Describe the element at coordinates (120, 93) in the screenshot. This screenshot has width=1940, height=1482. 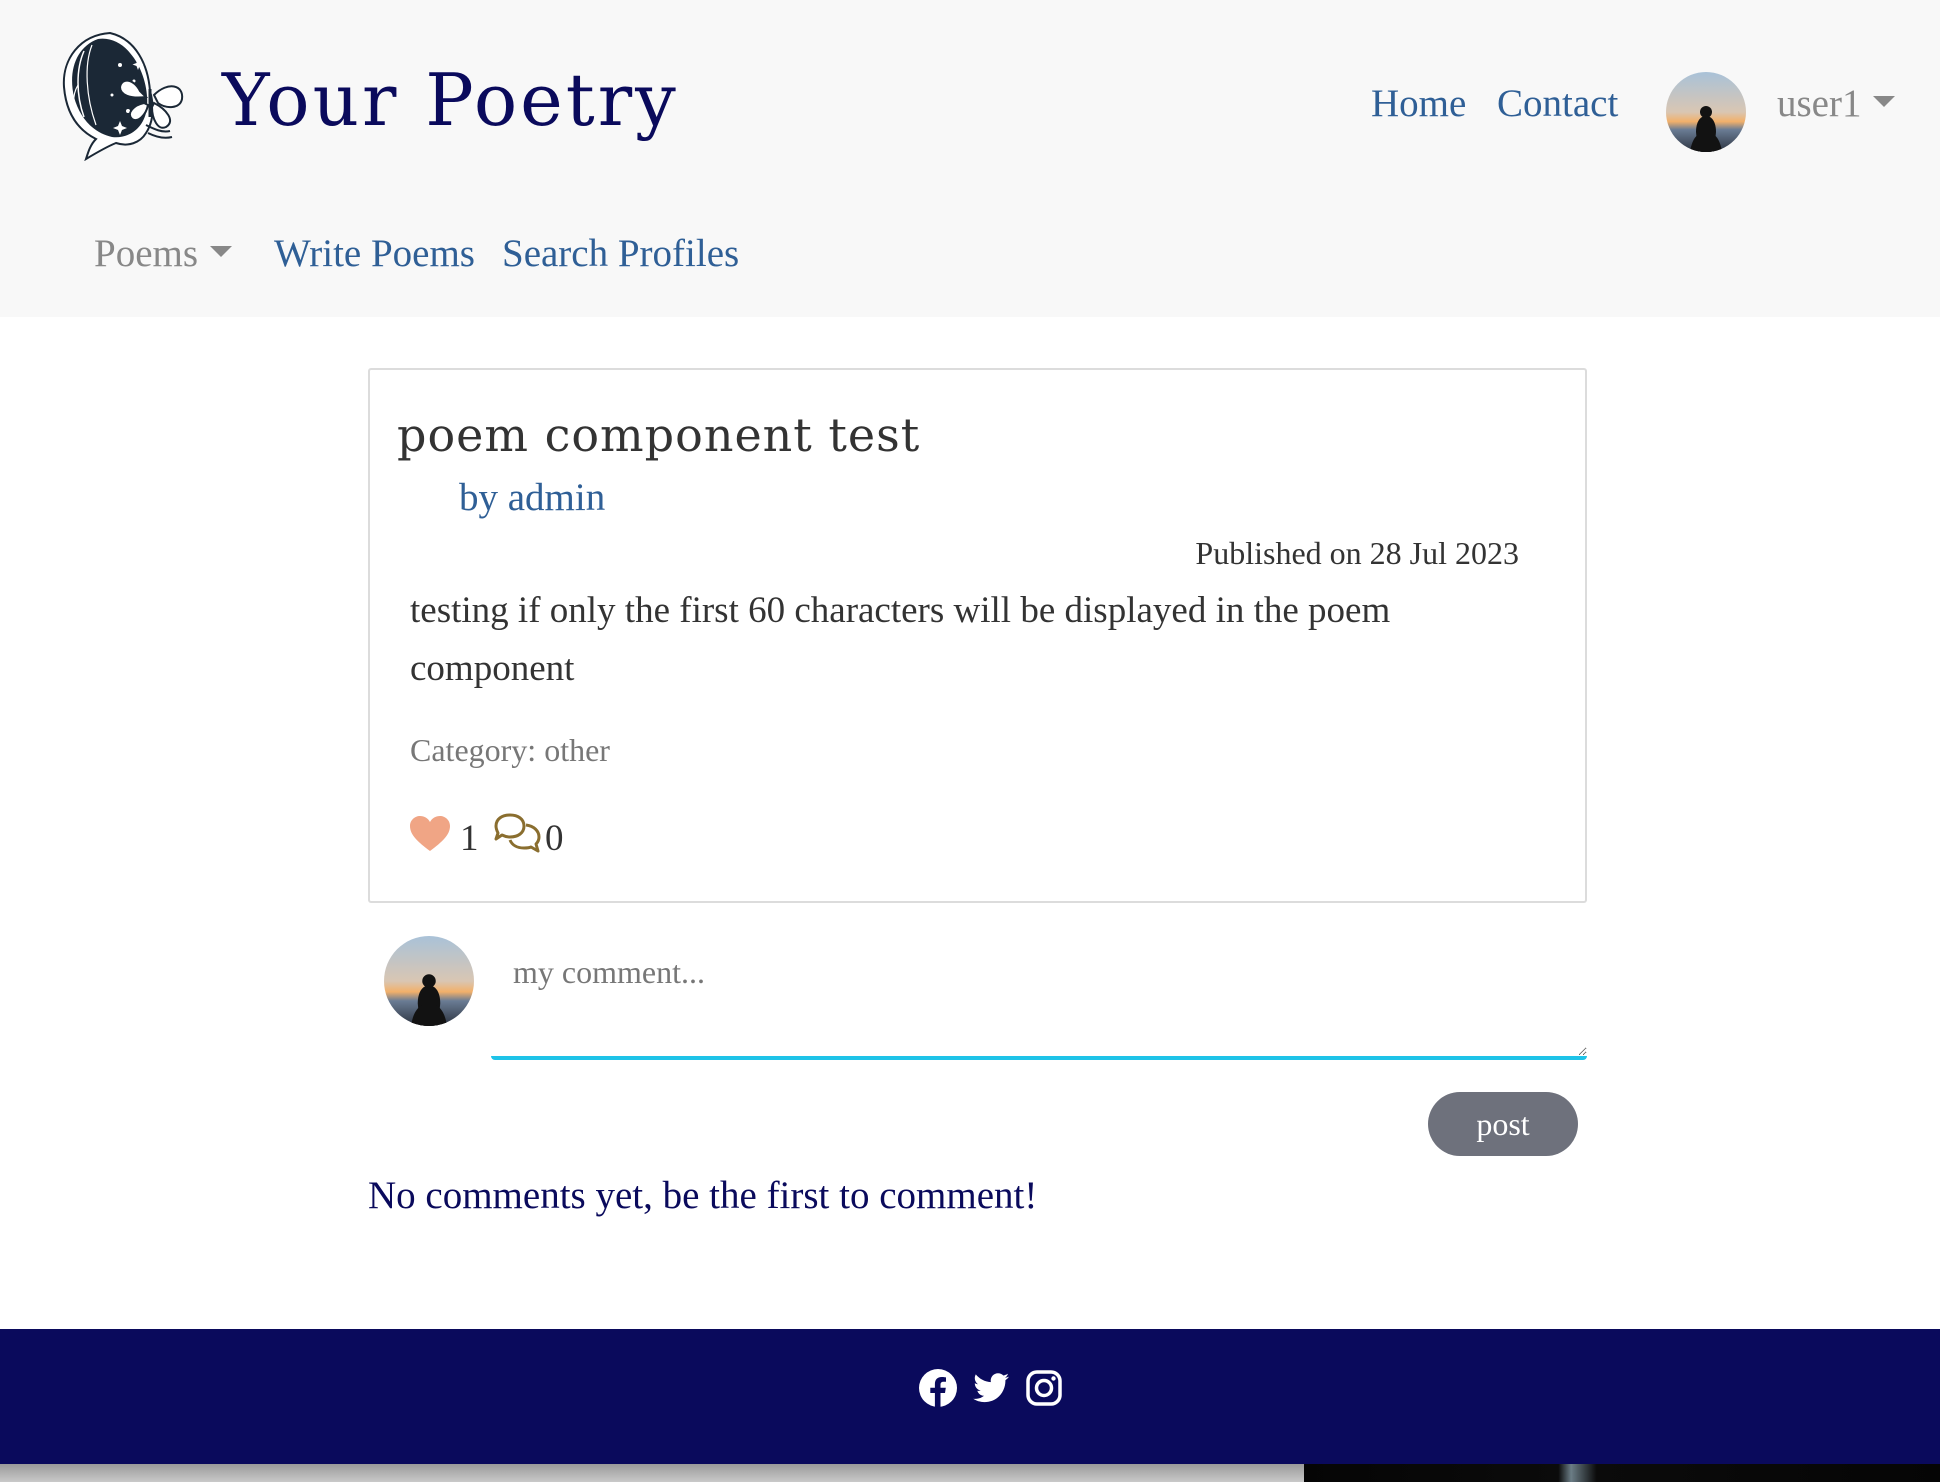
I see `logo-icon` at that location.